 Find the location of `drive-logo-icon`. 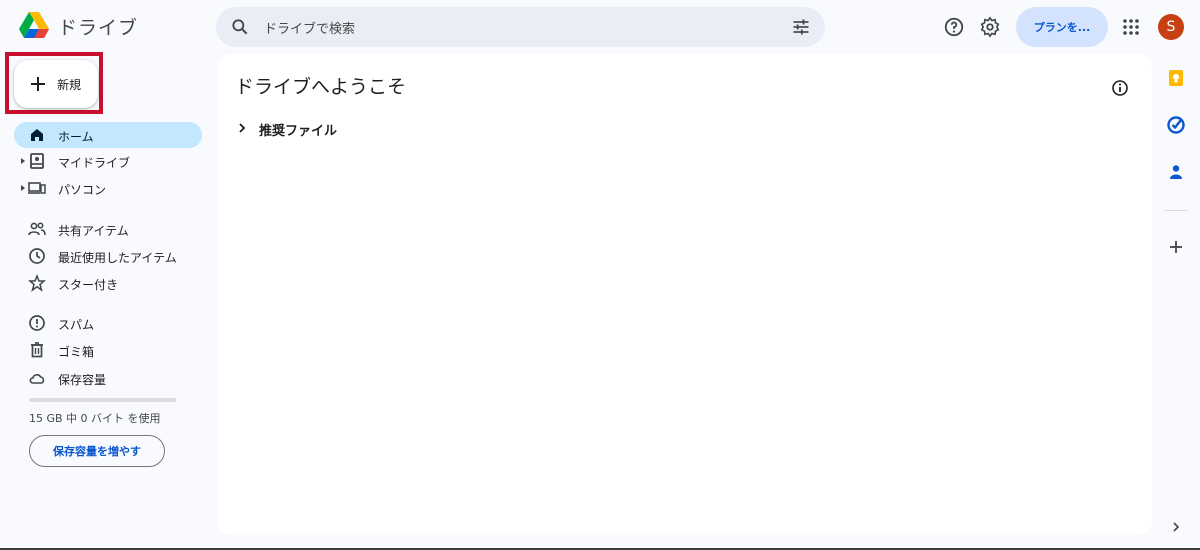

drive-logo-icon is located at coordinates (34, 26).